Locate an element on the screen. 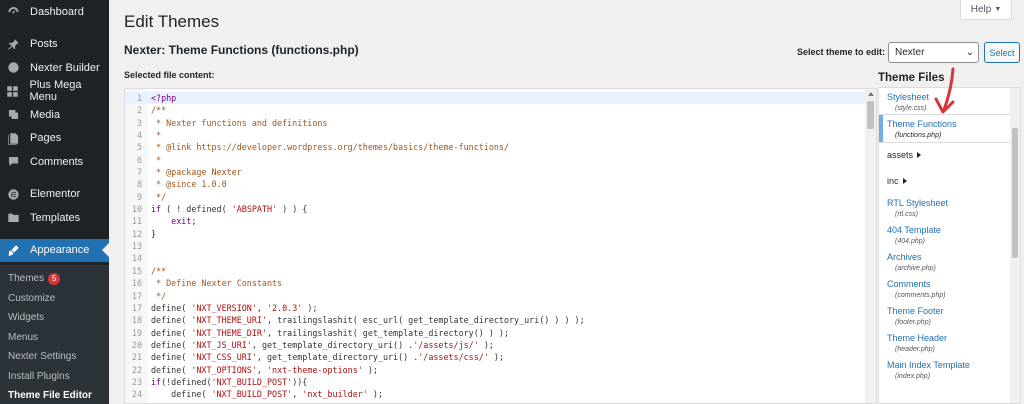 Image resolution: width=1024 pixels, height=404 pixels. file-item: Theme Footer (footer.php) is located at coordinates (949, 315).